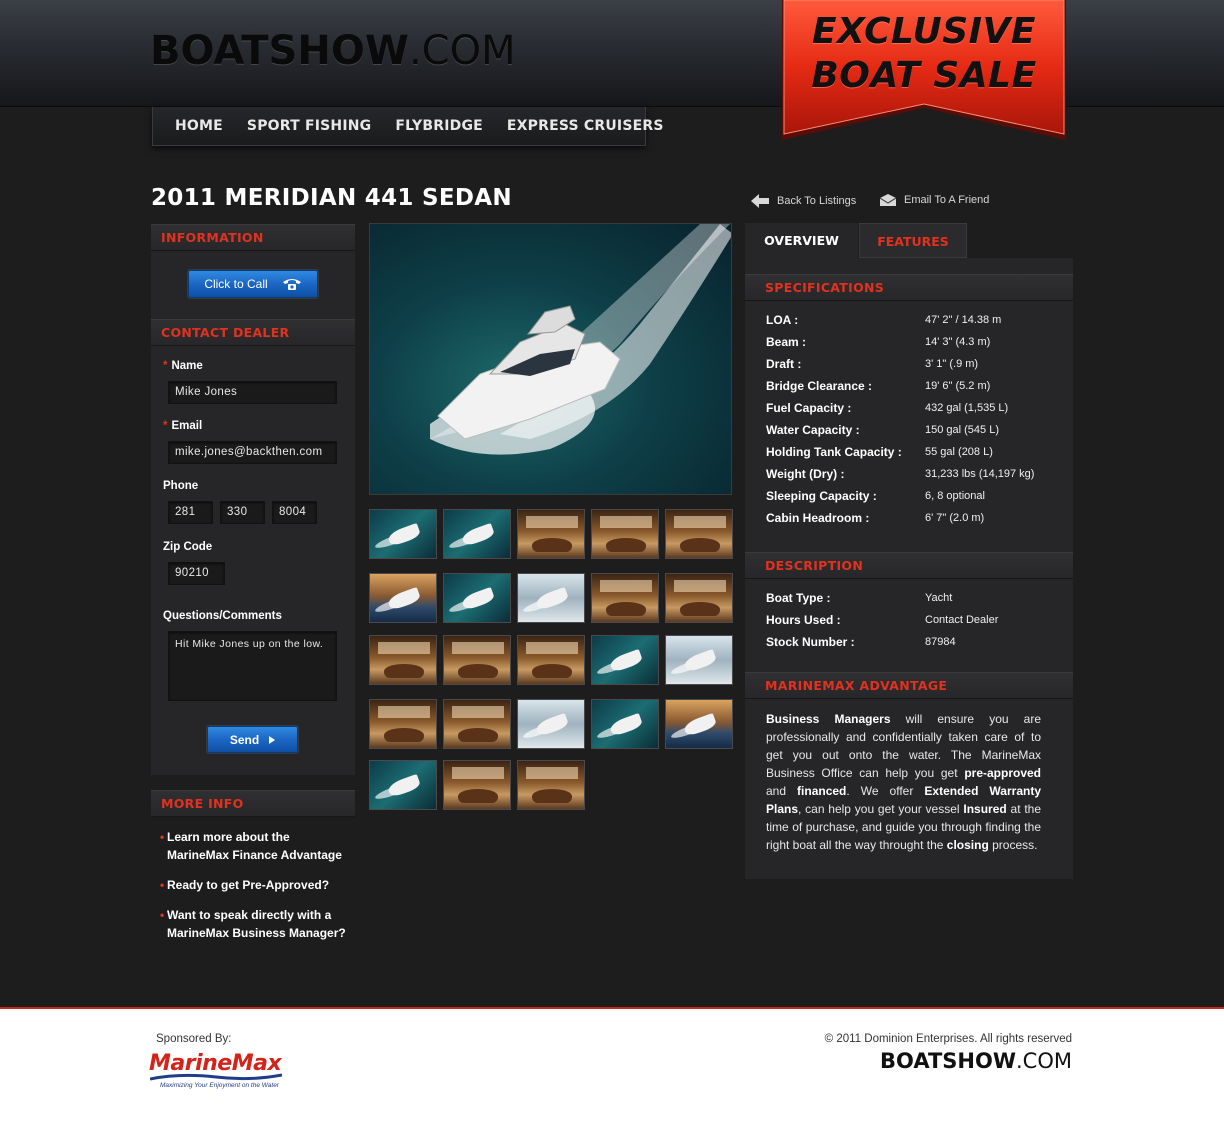 The image size is (1224, 1126). What do you see at coordinates (333, 51) in the screenshot?
I see `site-logo: BOATSHOW.COM` at bounding box center [333, 51].